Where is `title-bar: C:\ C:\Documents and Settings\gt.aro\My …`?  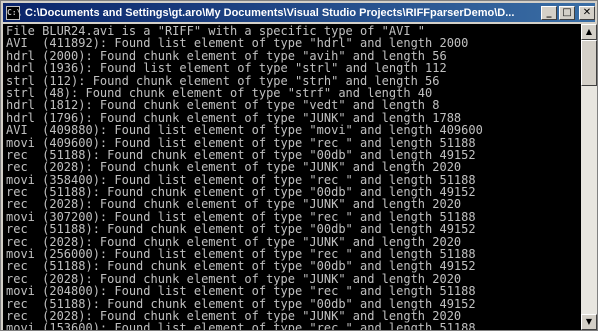
title-bar: C:\ C:\Documents and Settings\gt.aro\My … is located at coordinates (299, 12).